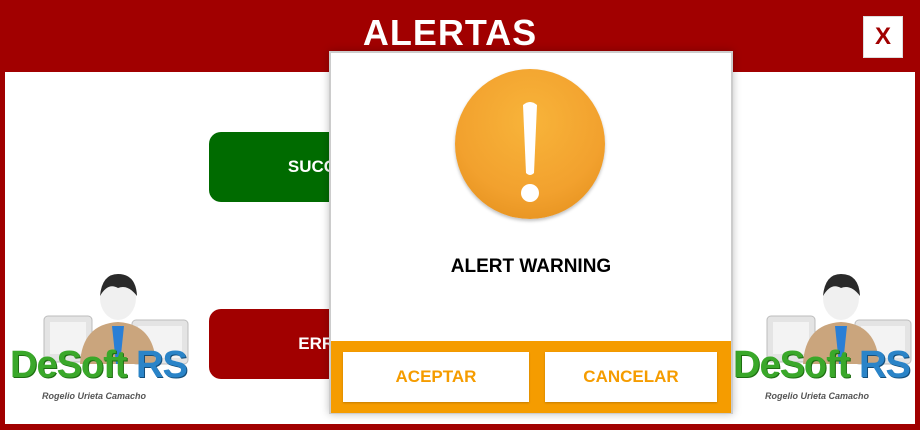 The height and width of the screenshot is (430, 920). I want to click on desoft-logo-right: DeSoft RS Rogelio Urieta Camacho, so click(823, 342).